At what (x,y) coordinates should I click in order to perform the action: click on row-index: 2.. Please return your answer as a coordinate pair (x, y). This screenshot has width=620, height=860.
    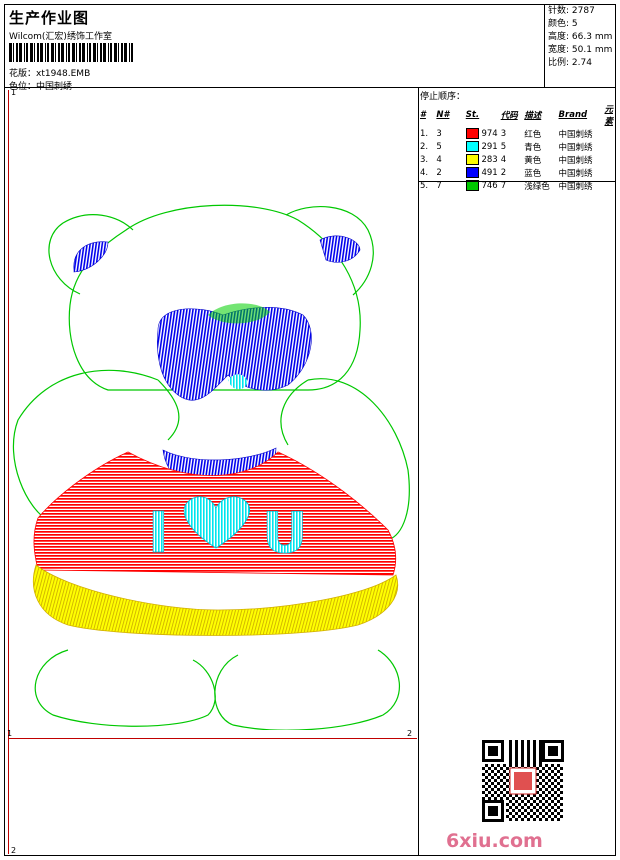
    Looking at the image, I should click on (424, 146).